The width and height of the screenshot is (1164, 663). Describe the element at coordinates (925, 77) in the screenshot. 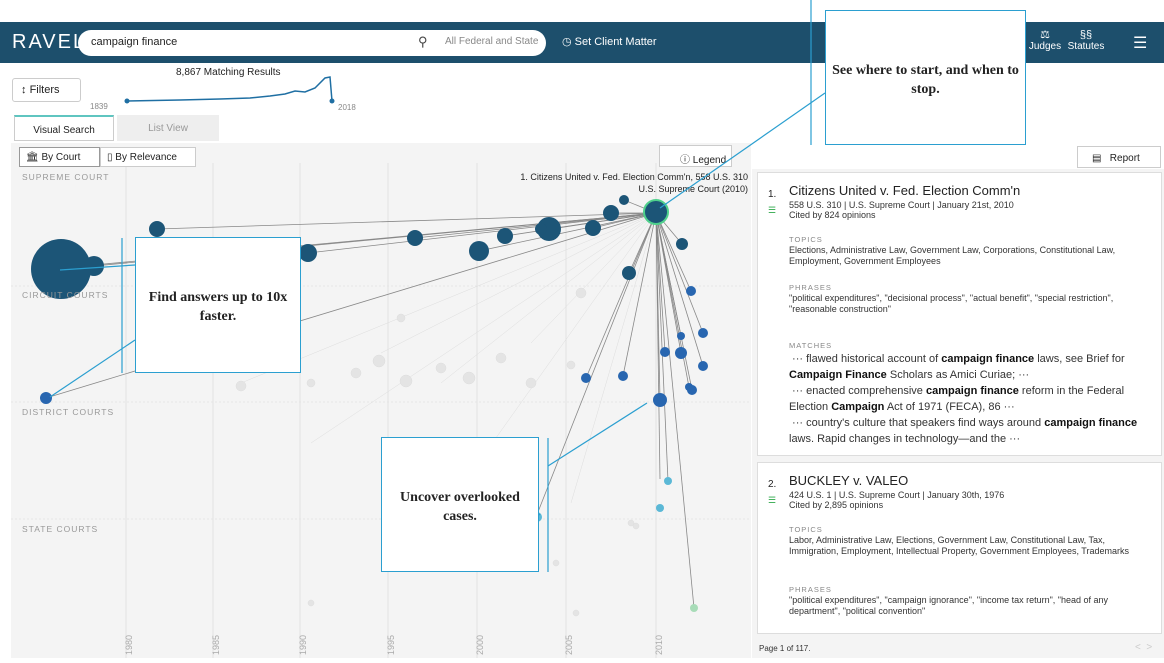

I see `callout-start: See where to start, and when to stop.` at that location.